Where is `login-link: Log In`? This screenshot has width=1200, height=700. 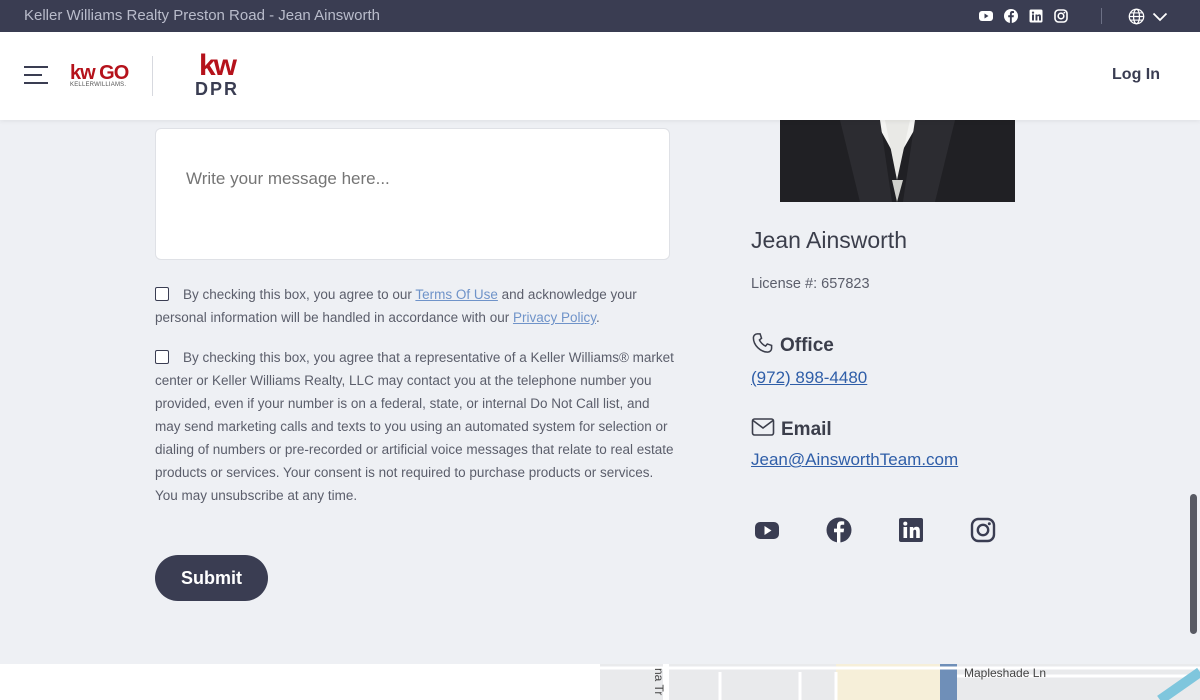
login-link: Log In is located at coordinates (1136, 75).